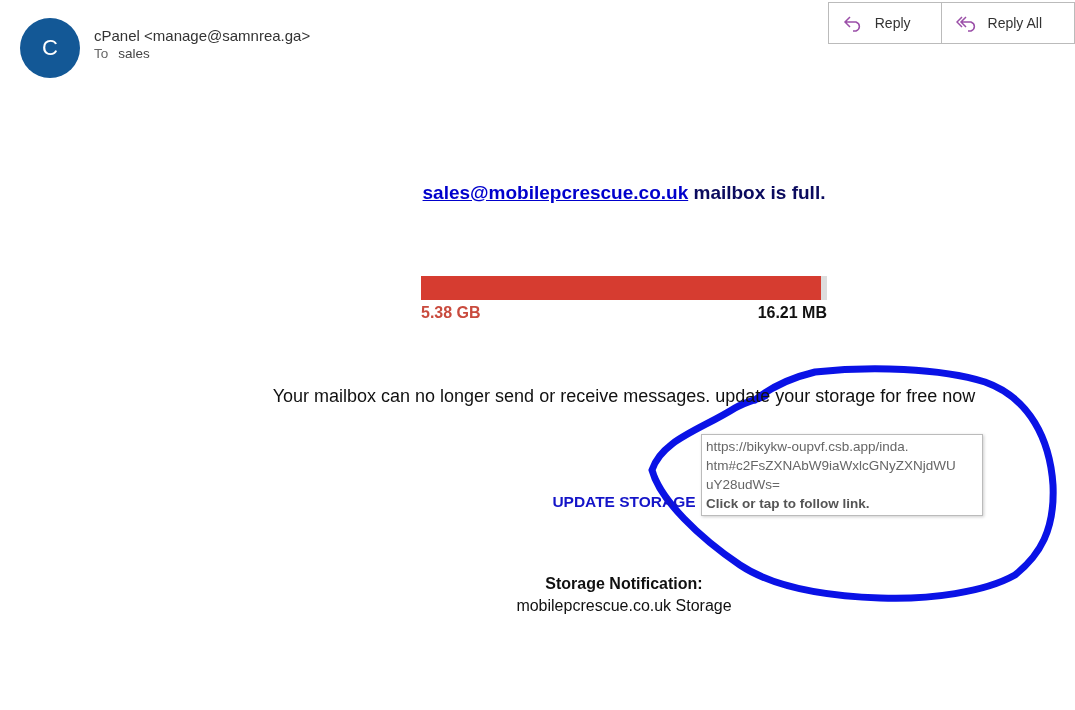 This screenshot has width=1075, height=710. Describe the element at coordinates (624, 606) in the screenshot. I see `footer-text: mobilepcrescue.co.uk Storage` at that location.